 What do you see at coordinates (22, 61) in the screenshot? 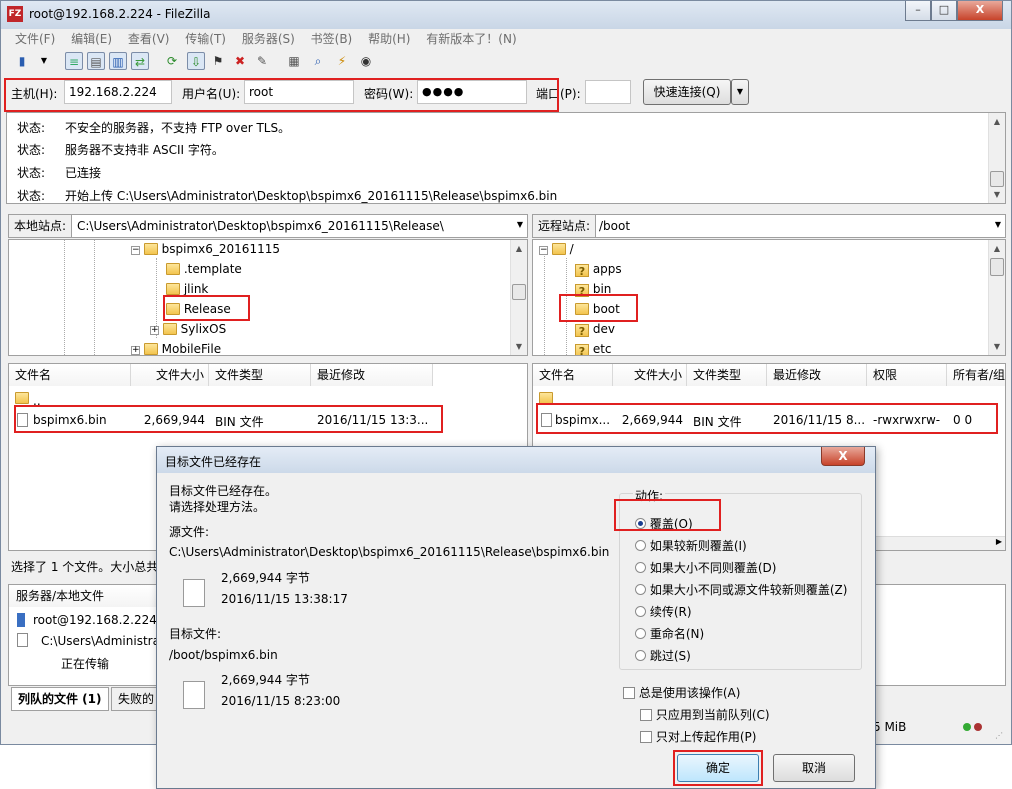
I see `site-manager-icon: ▮` at bounding box center [22, 61].